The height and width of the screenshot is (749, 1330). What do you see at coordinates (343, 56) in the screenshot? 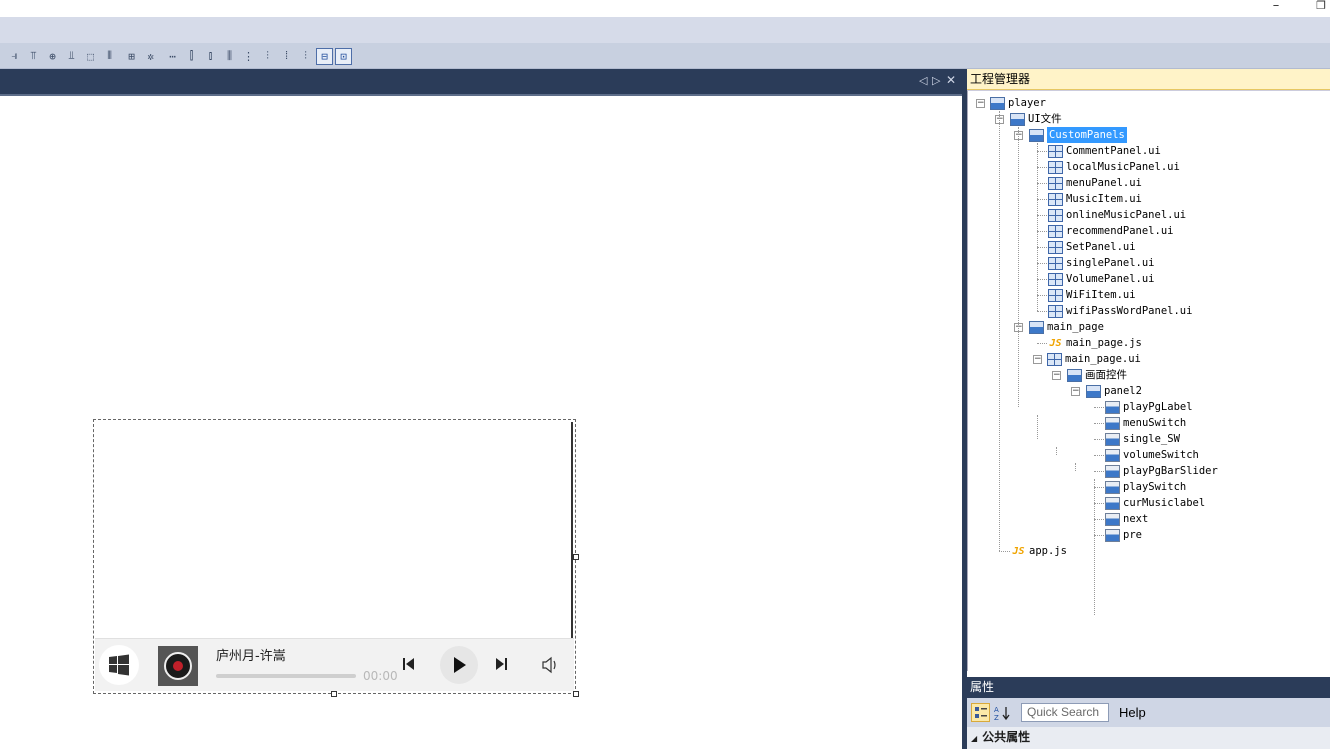
I see `center-vertical-icon: ⊡` at bounding box center [343, 56].